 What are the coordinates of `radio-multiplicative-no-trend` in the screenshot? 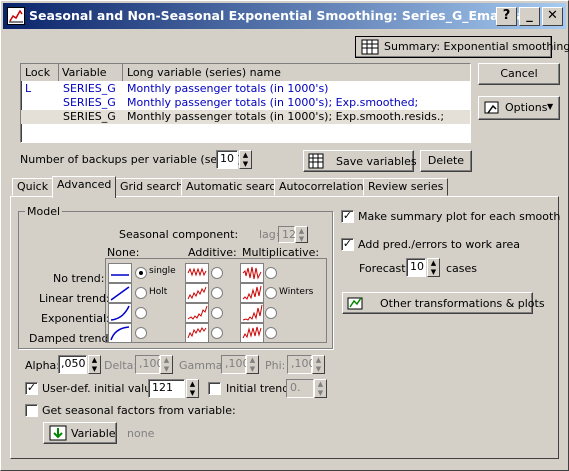 It's located at (271, 273).